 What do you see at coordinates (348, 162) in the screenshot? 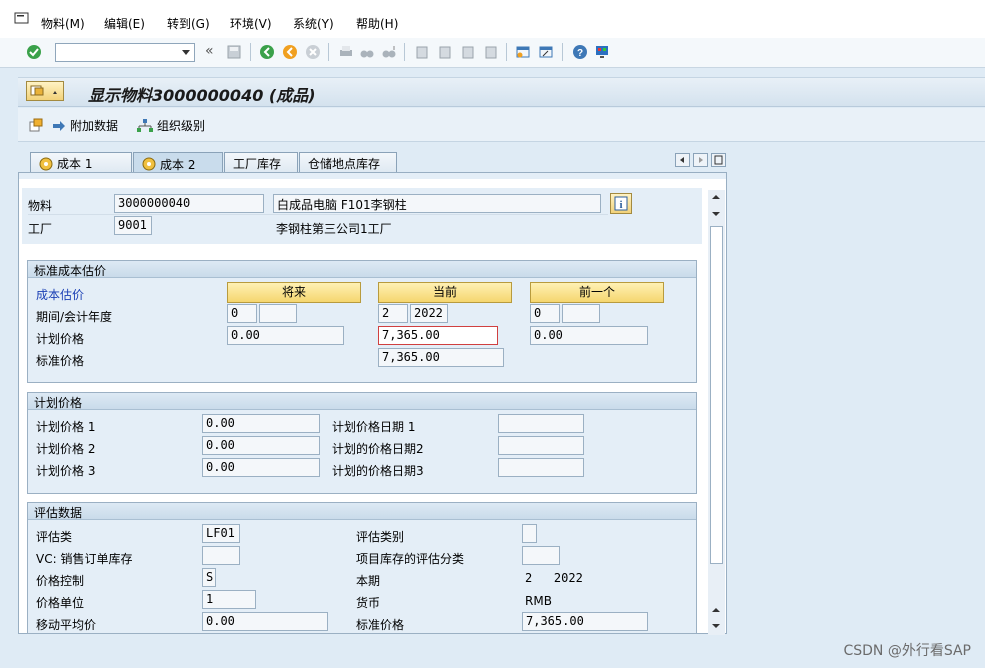
I see `tab-storage-location-stock: 仓储地点库存` at bounding box center [348, 162].